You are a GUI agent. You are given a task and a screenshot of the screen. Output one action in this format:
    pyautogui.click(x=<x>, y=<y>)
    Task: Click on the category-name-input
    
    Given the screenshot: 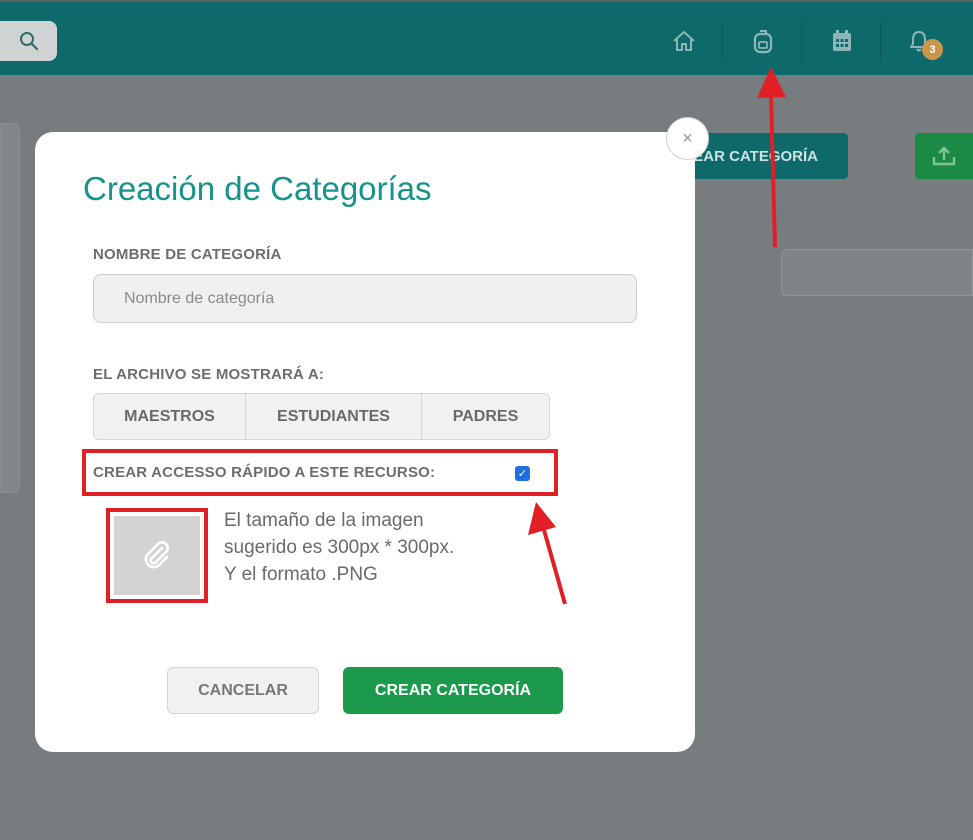 What is the action you would take?
    pyautogui.click(x=365, y=298)
    